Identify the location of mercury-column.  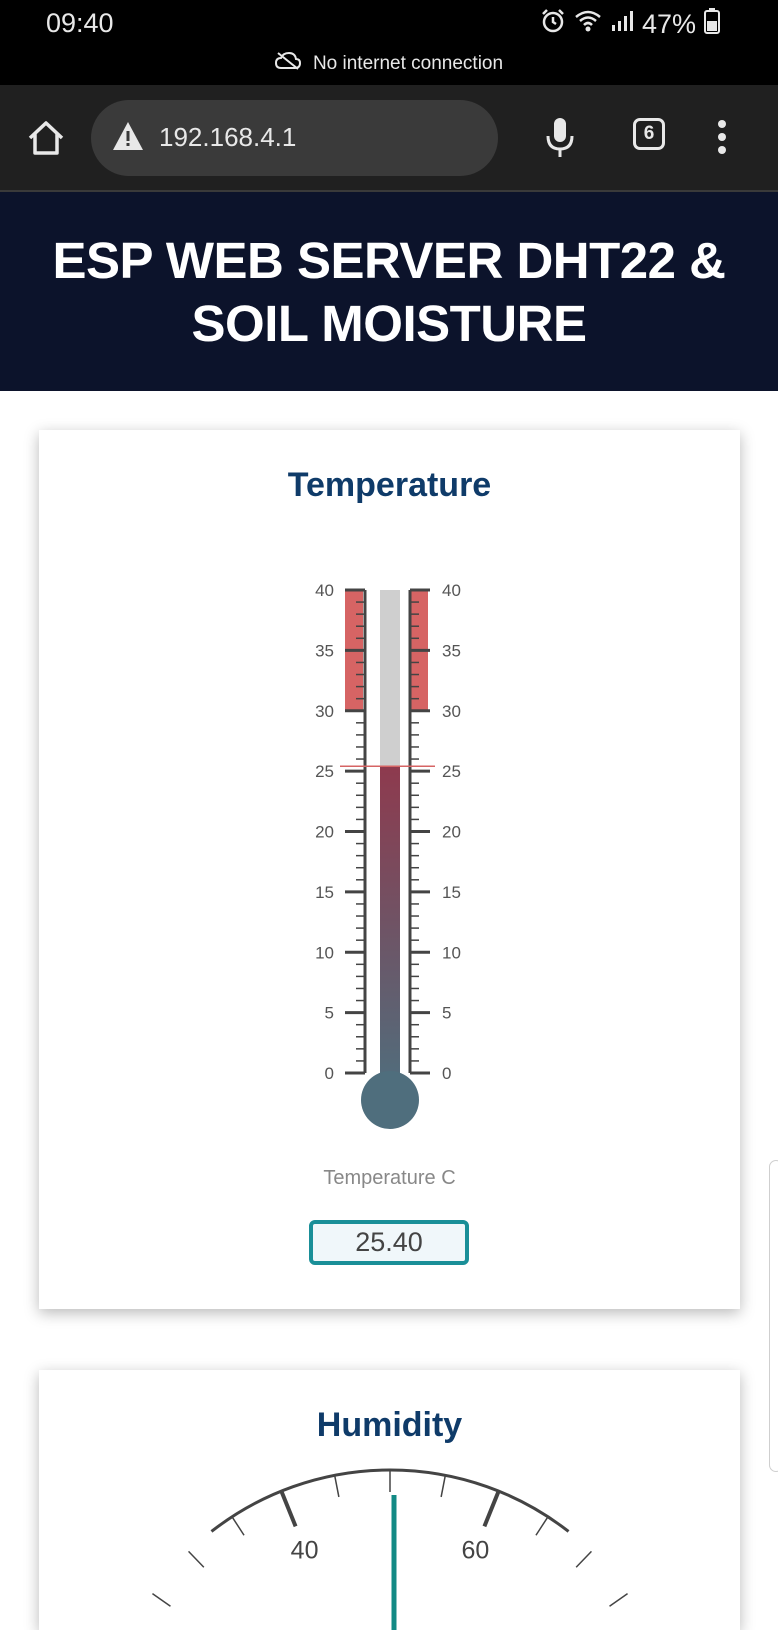
(390, 929).